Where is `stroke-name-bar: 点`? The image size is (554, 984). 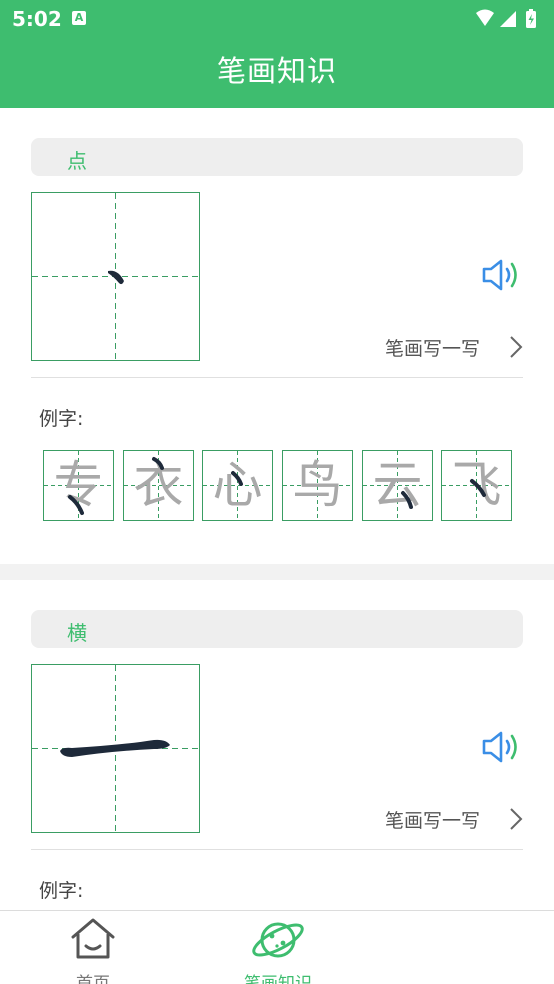
stroke-name-bar: 点 is located at coordinates (277, 157).